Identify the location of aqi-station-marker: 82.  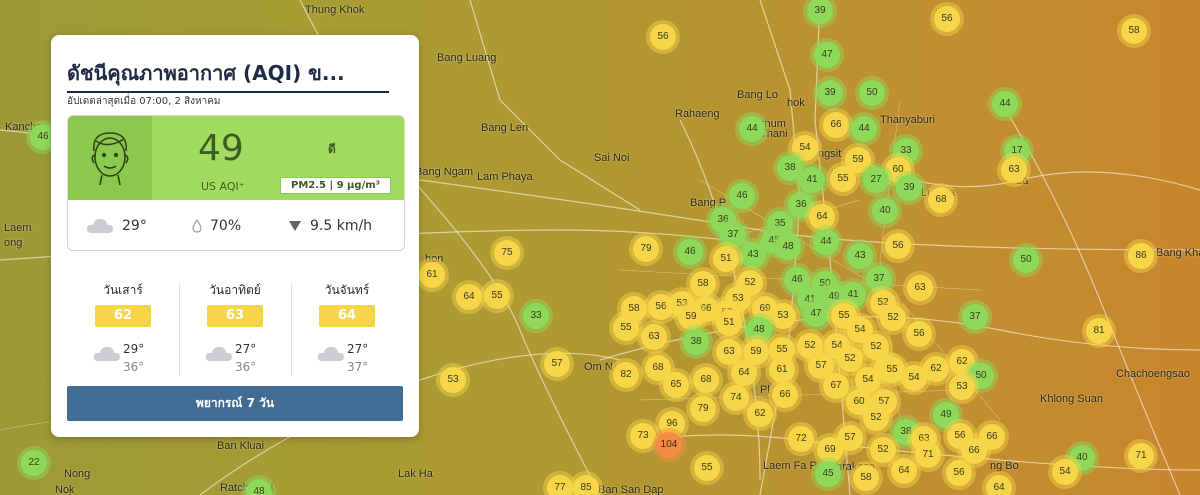
(626, 375).